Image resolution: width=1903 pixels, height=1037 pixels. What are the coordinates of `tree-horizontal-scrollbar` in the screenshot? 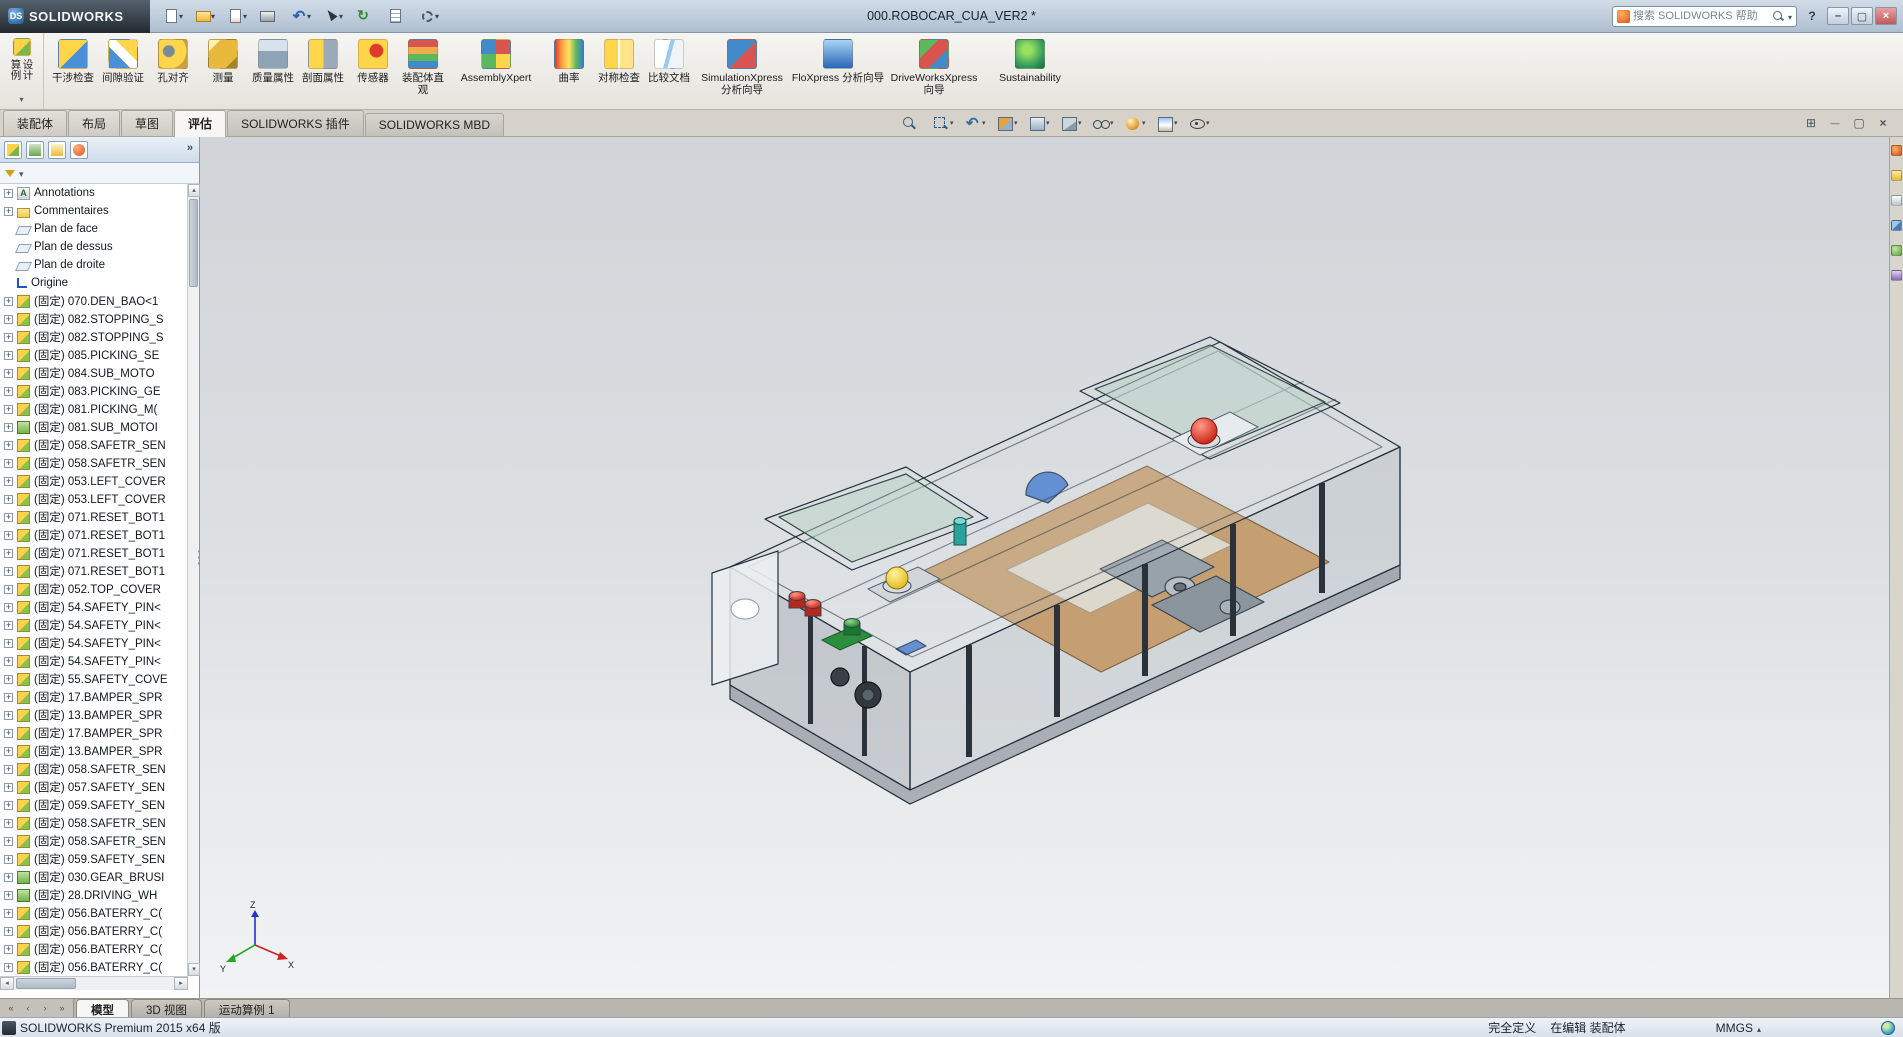 It's located at (94, 983).